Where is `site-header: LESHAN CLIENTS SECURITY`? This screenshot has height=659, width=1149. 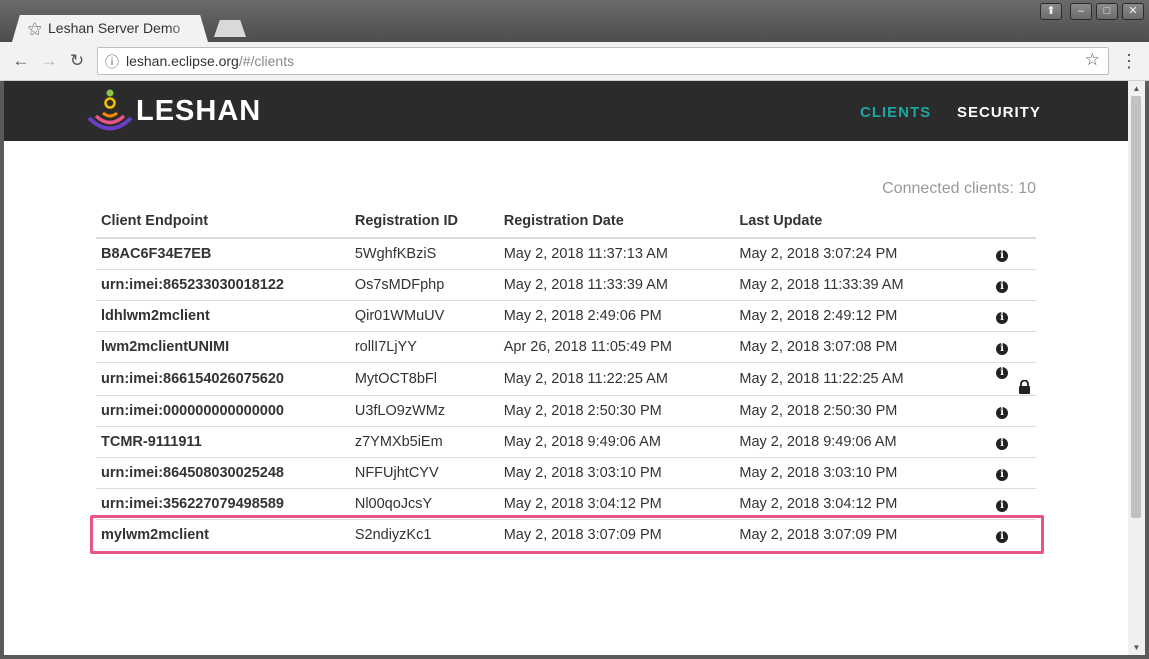
site-header: LESHAN CLIENTS SECURITY is located at coordinates (566, 111).